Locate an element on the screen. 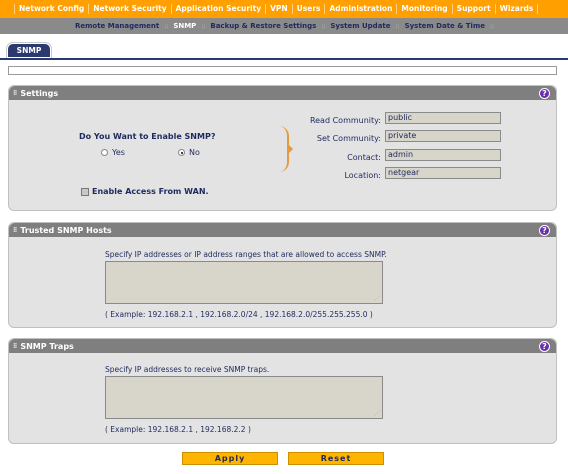 Image resolution: width=568 pixels, height=474 pixels. settings-header: ⁞⁞ Settings ? is located at coordinates (282, 93).